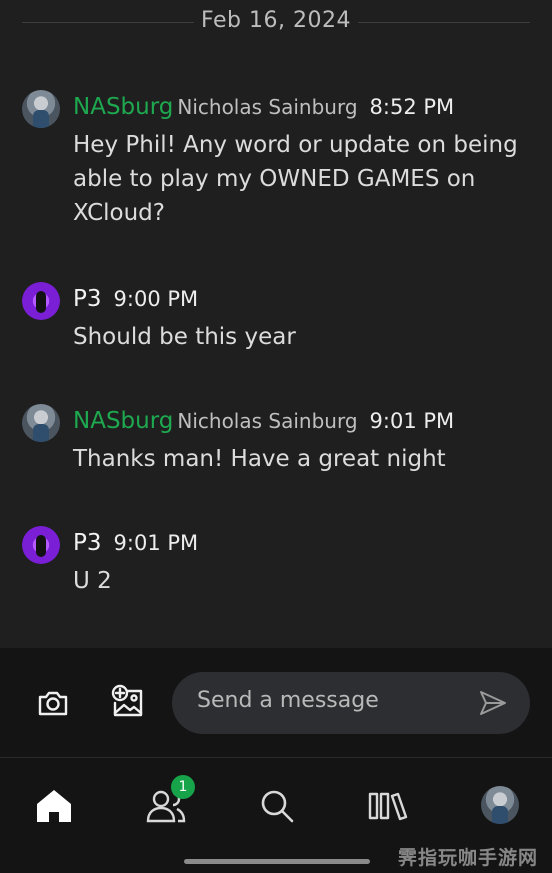  I want to click on search-icon, so click(277, 806).